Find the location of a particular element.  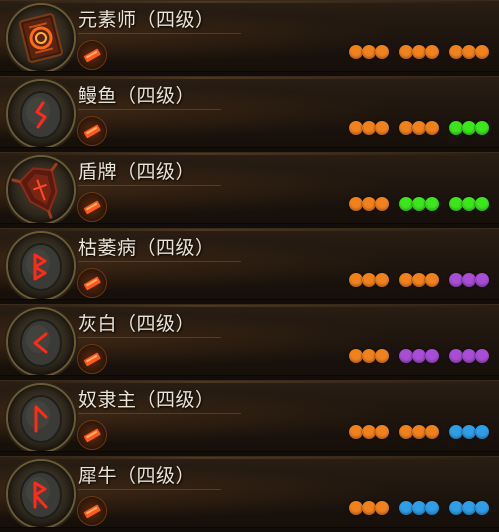

list-item: 元素师（四级） is located at coordinates (249, 36).